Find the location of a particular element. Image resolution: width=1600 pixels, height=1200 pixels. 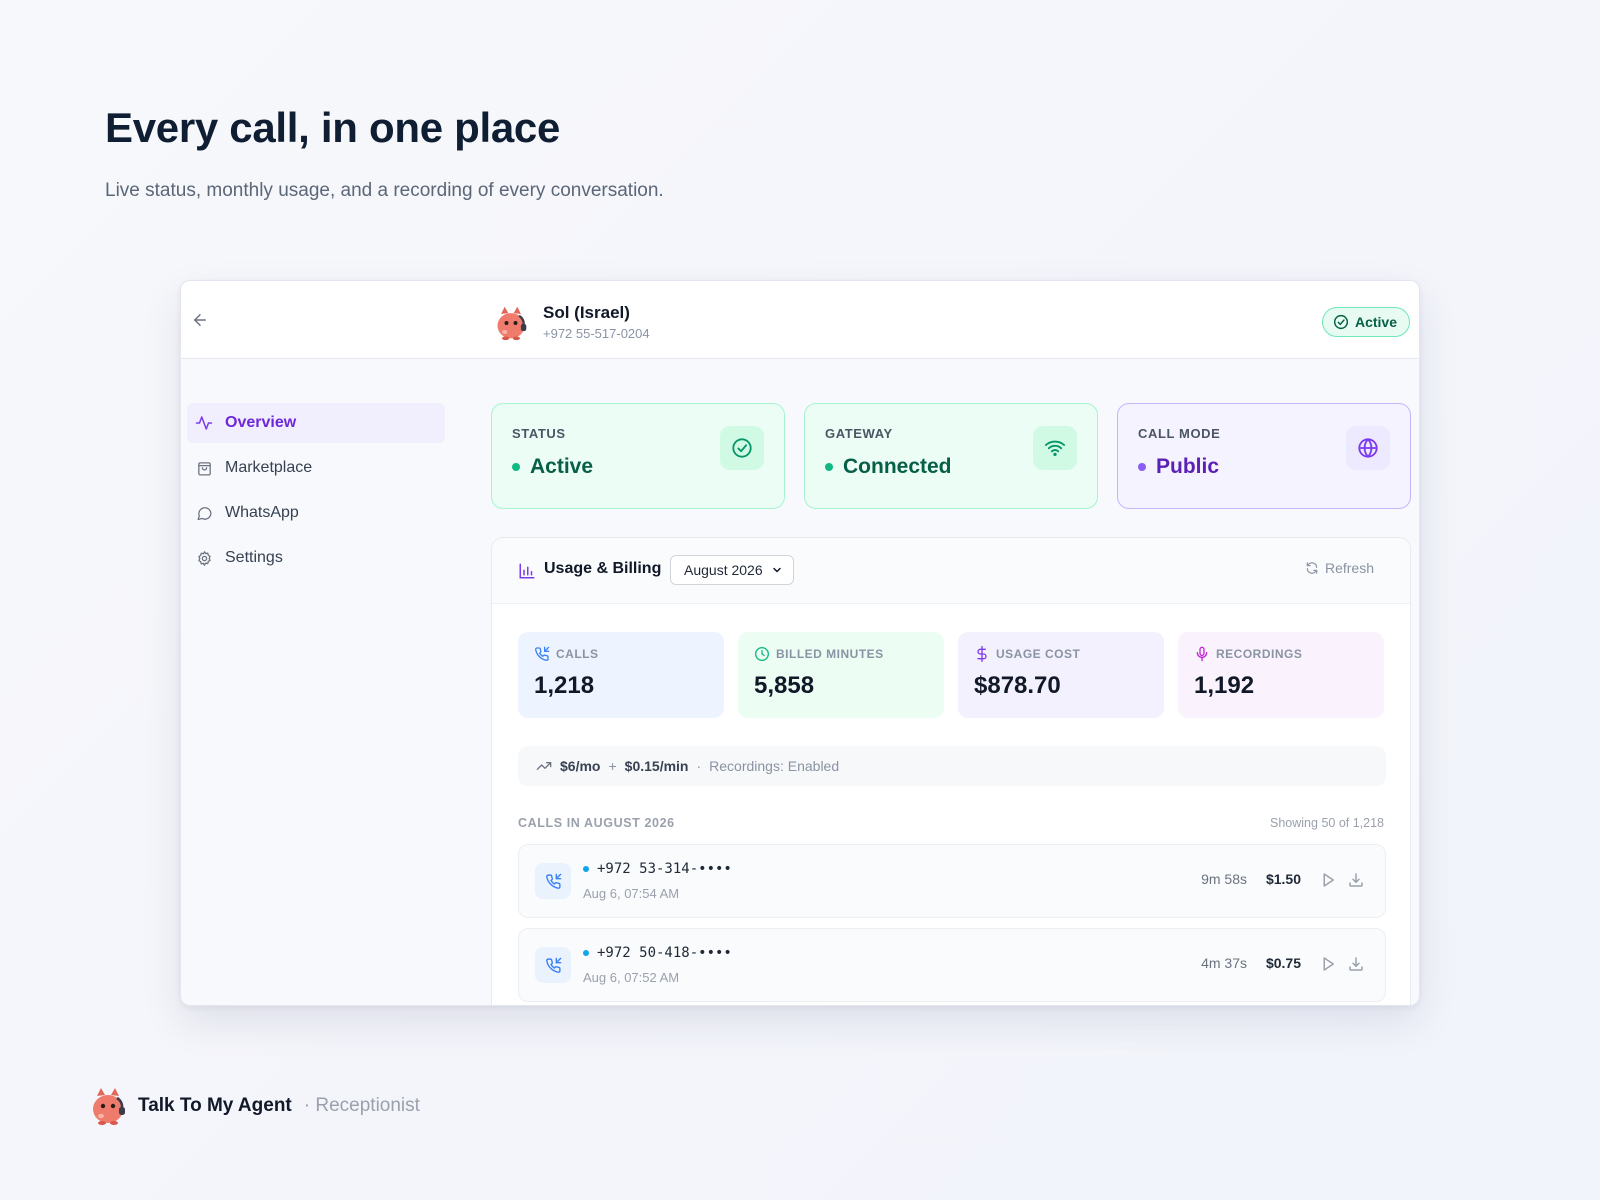

month-select: August 2026 is located at coordinates (732, 570).